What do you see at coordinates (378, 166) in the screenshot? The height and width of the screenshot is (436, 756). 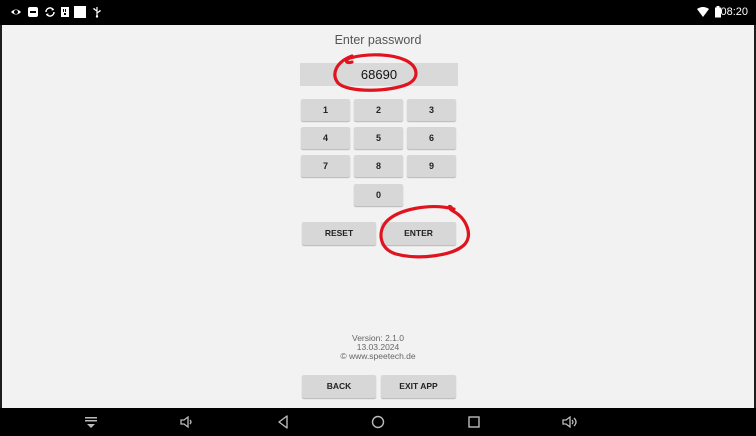 I see `key-8: 8` at bounding box center [378, 166].